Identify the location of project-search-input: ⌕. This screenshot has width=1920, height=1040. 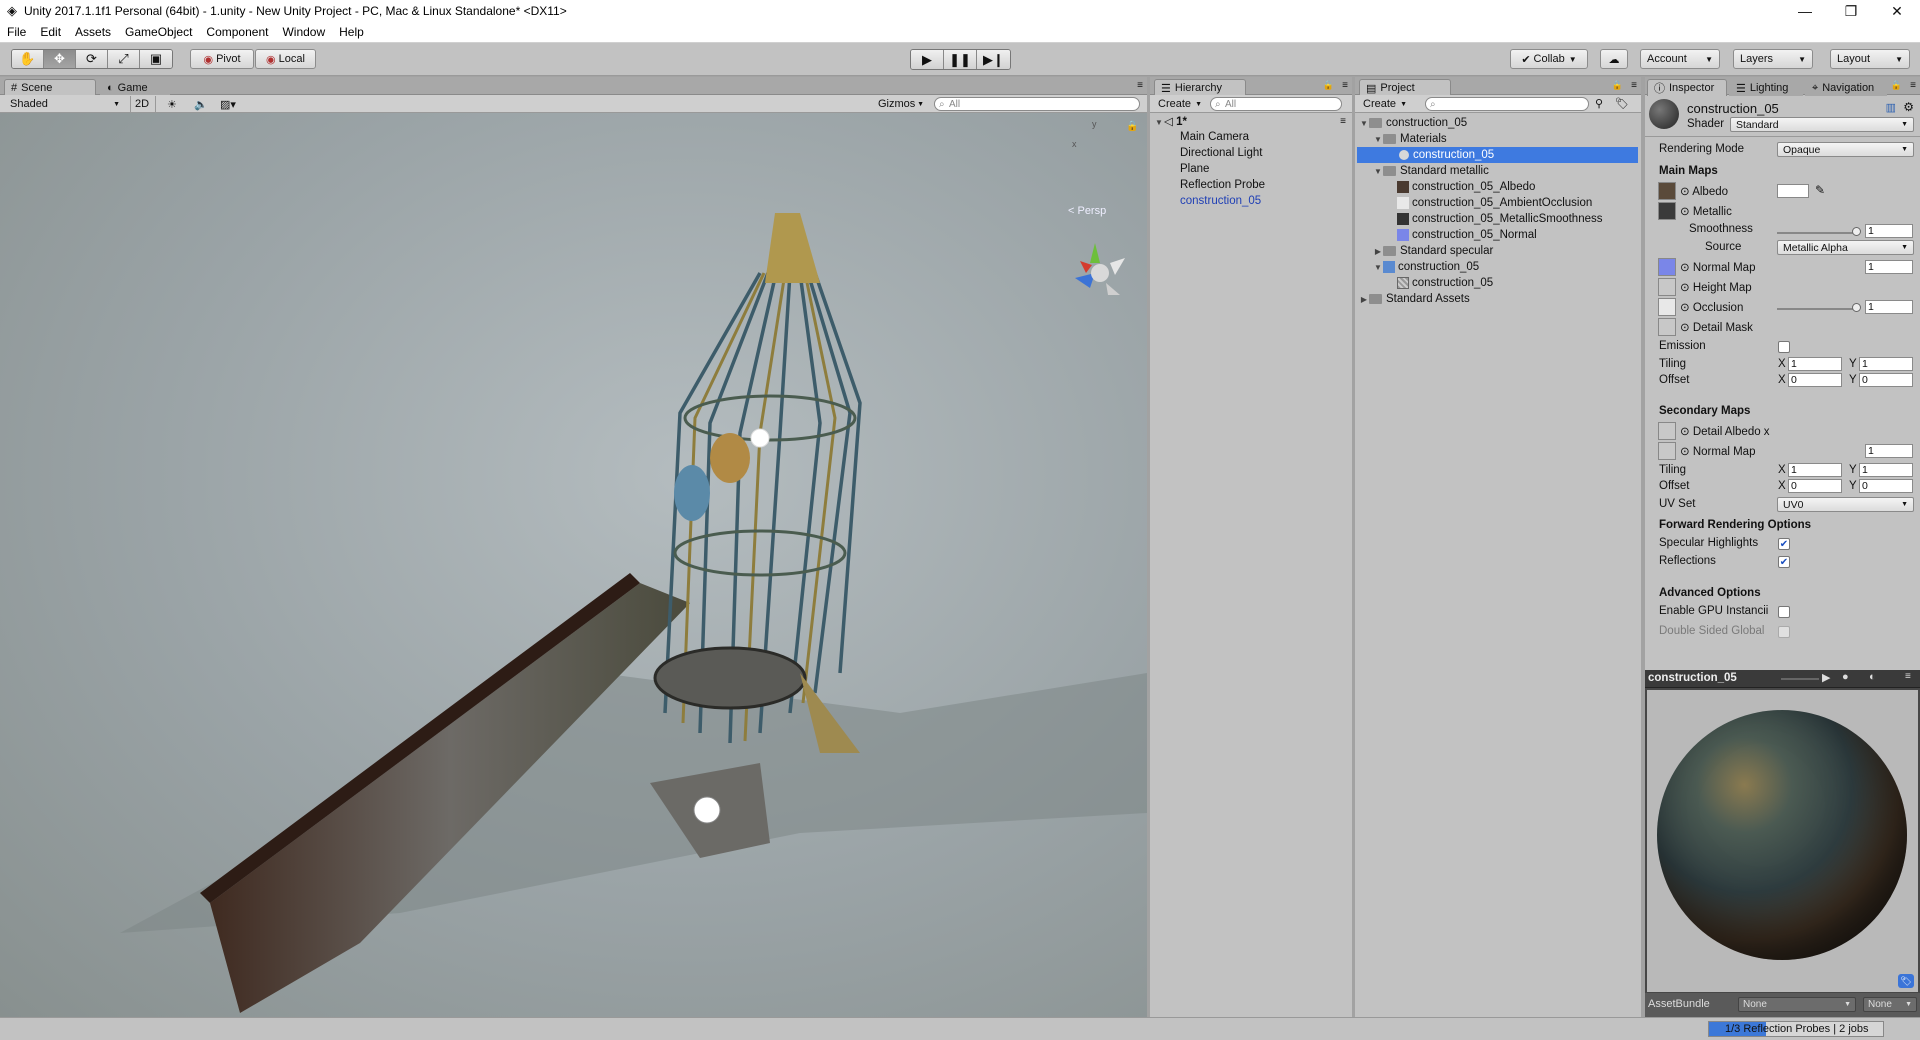
(1507, 104).